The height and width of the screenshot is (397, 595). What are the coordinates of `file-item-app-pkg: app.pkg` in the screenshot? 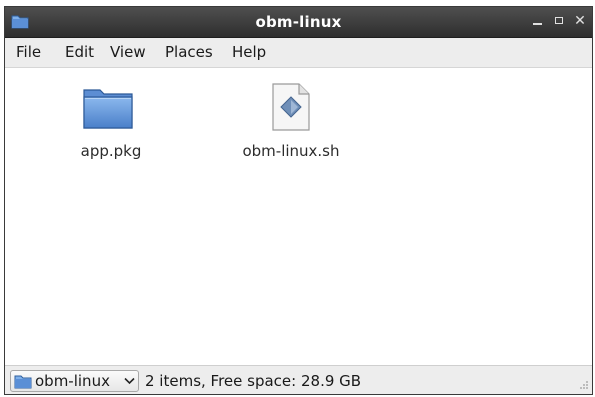 It's located at (110, 122).